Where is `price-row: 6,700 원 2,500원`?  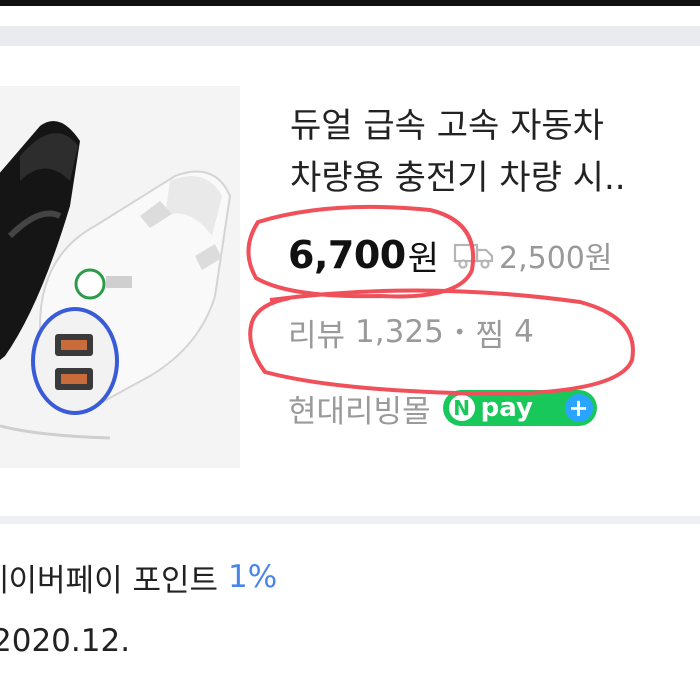 price-row: 6,700 원 2,500원 is located at coordinates (450, 255).